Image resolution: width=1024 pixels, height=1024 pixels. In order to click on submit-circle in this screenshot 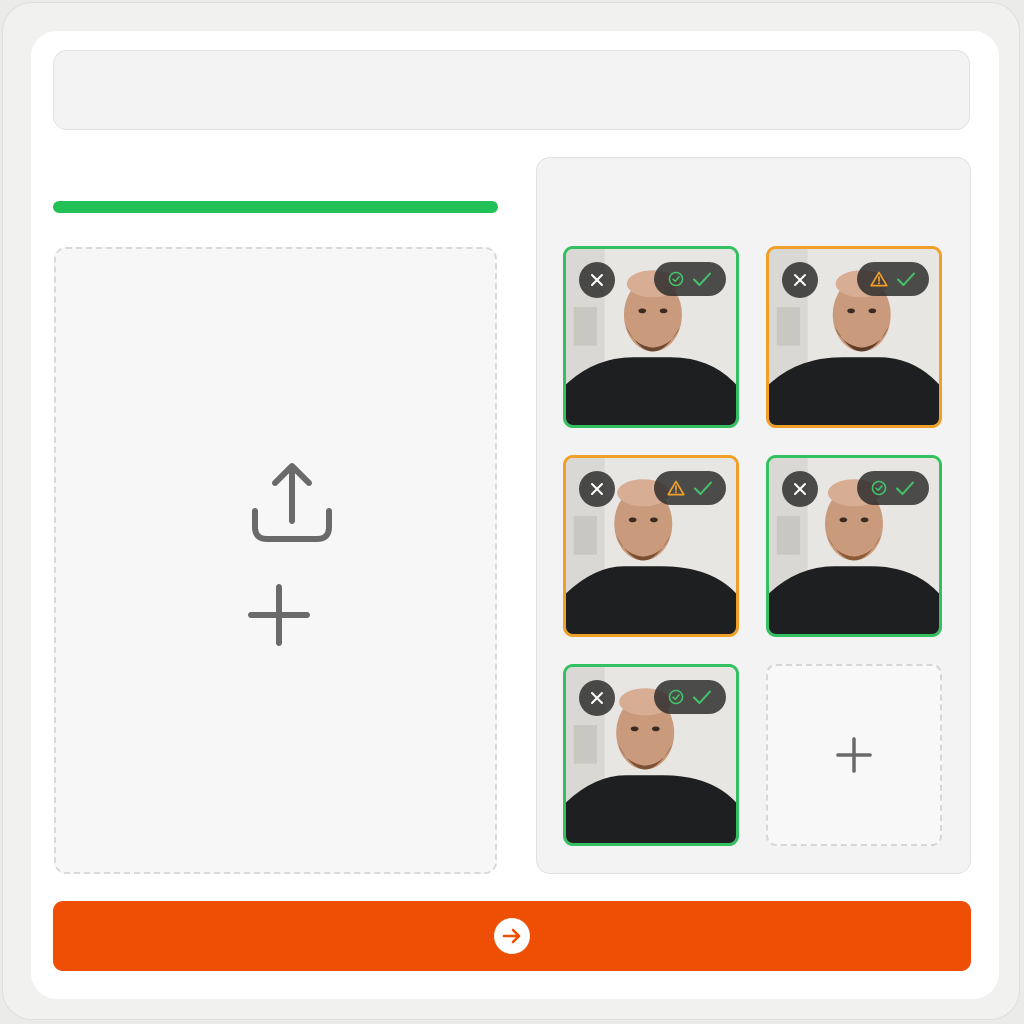, I will do `click(512, 936)`.